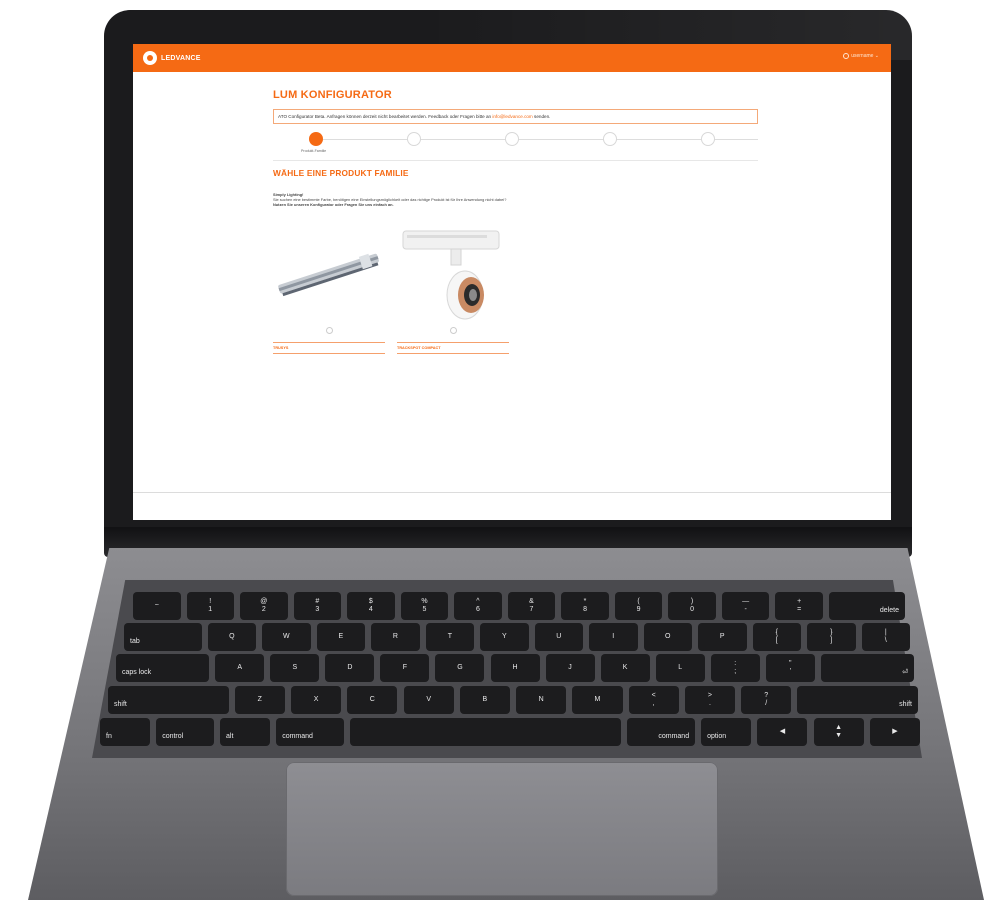  What do you see at coordinates (782, 732) in the screenshot?
I see `key-sym-7: ◀` at bounding box center [782, 732].